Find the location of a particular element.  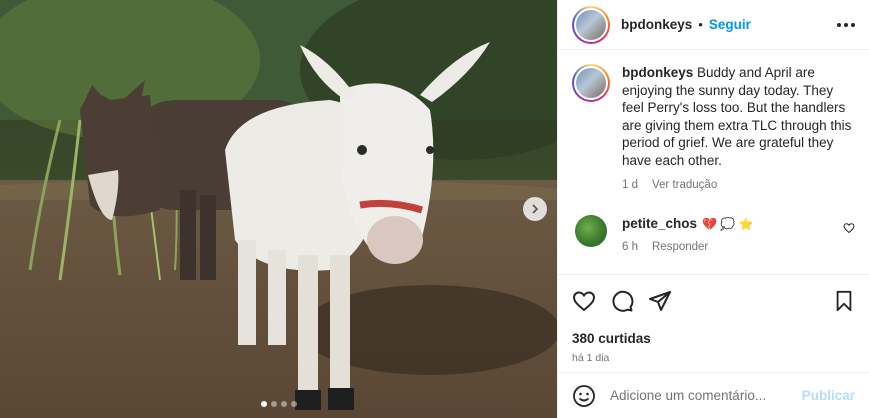

caption-avatar is located at coordinates (591, 83).